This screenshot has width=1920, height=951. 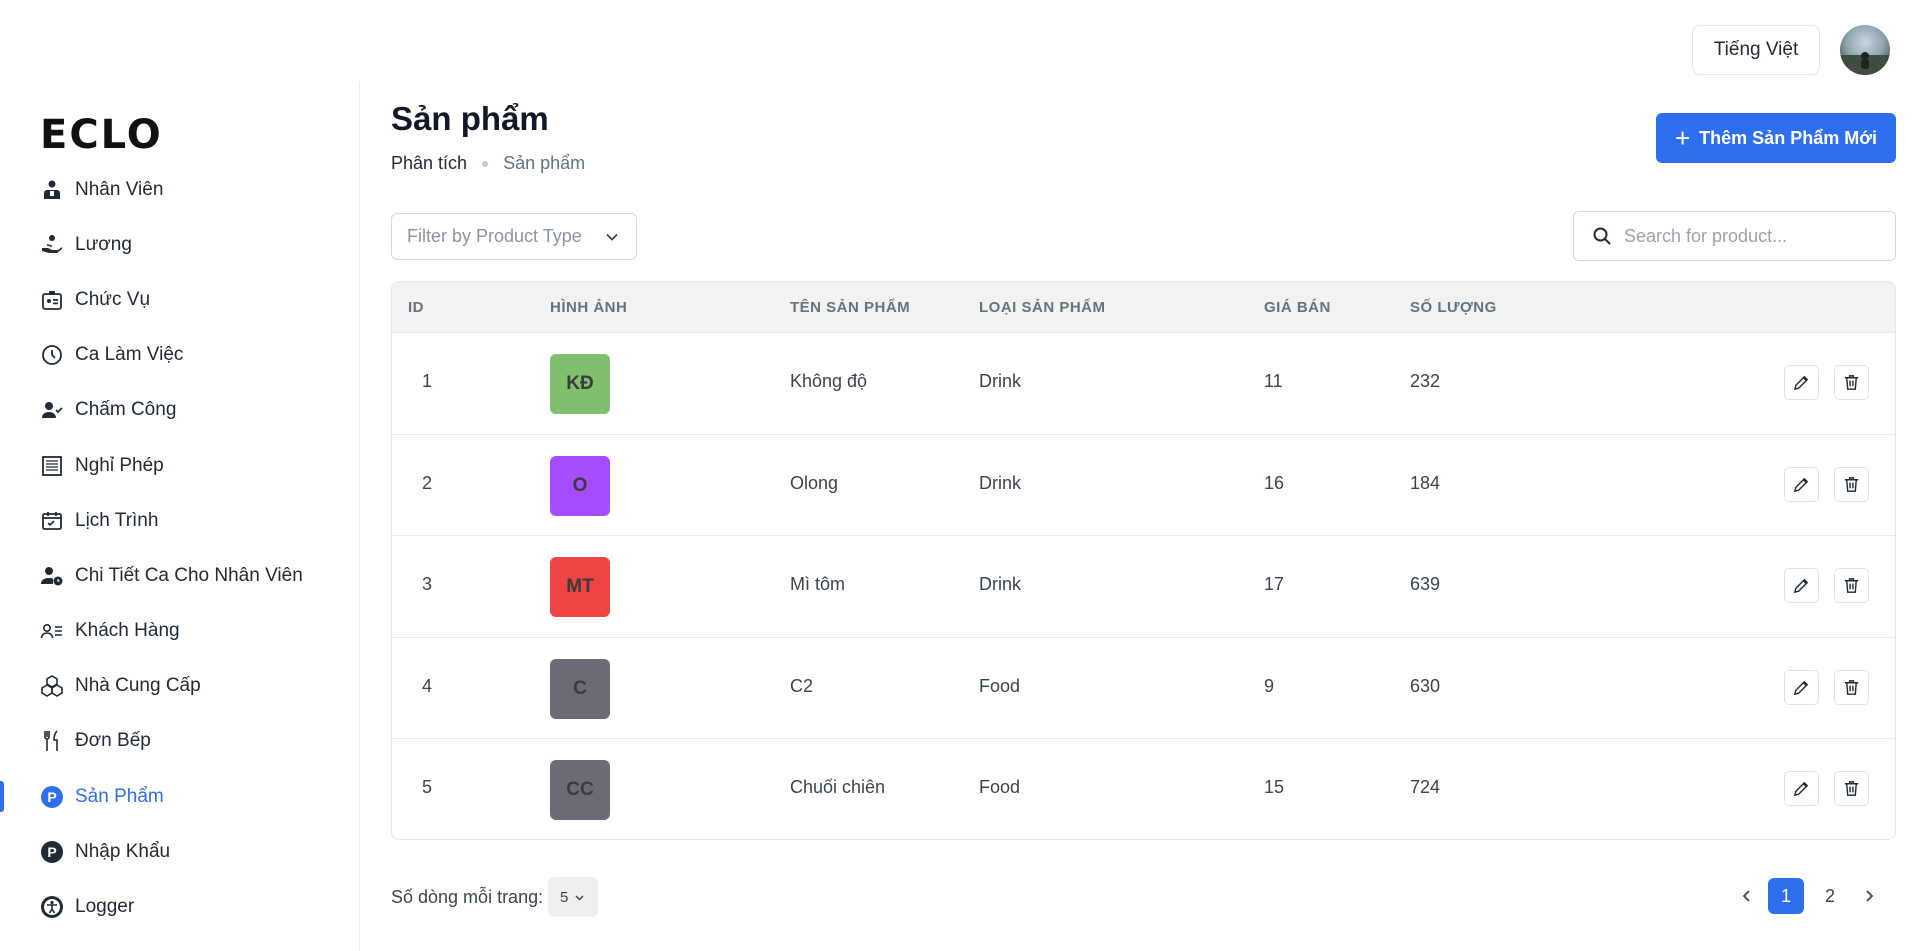 What do you see at coordinates (103, 244) in the screenshot?
I see `sidebar-item-label: Lương` at bounding box center [103, 244].